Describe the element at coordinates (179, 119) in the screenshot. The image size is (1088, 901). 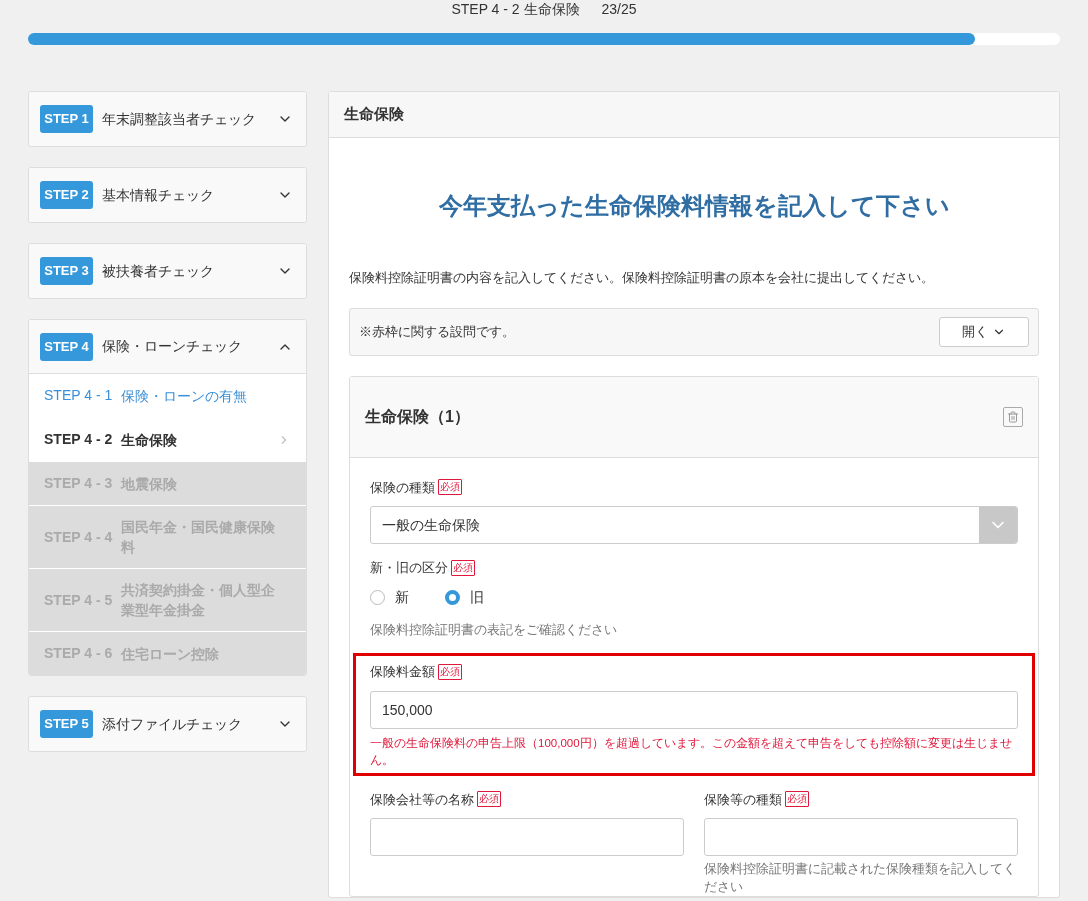
I see `step-title: 年末調整該当者チェック` at that location.